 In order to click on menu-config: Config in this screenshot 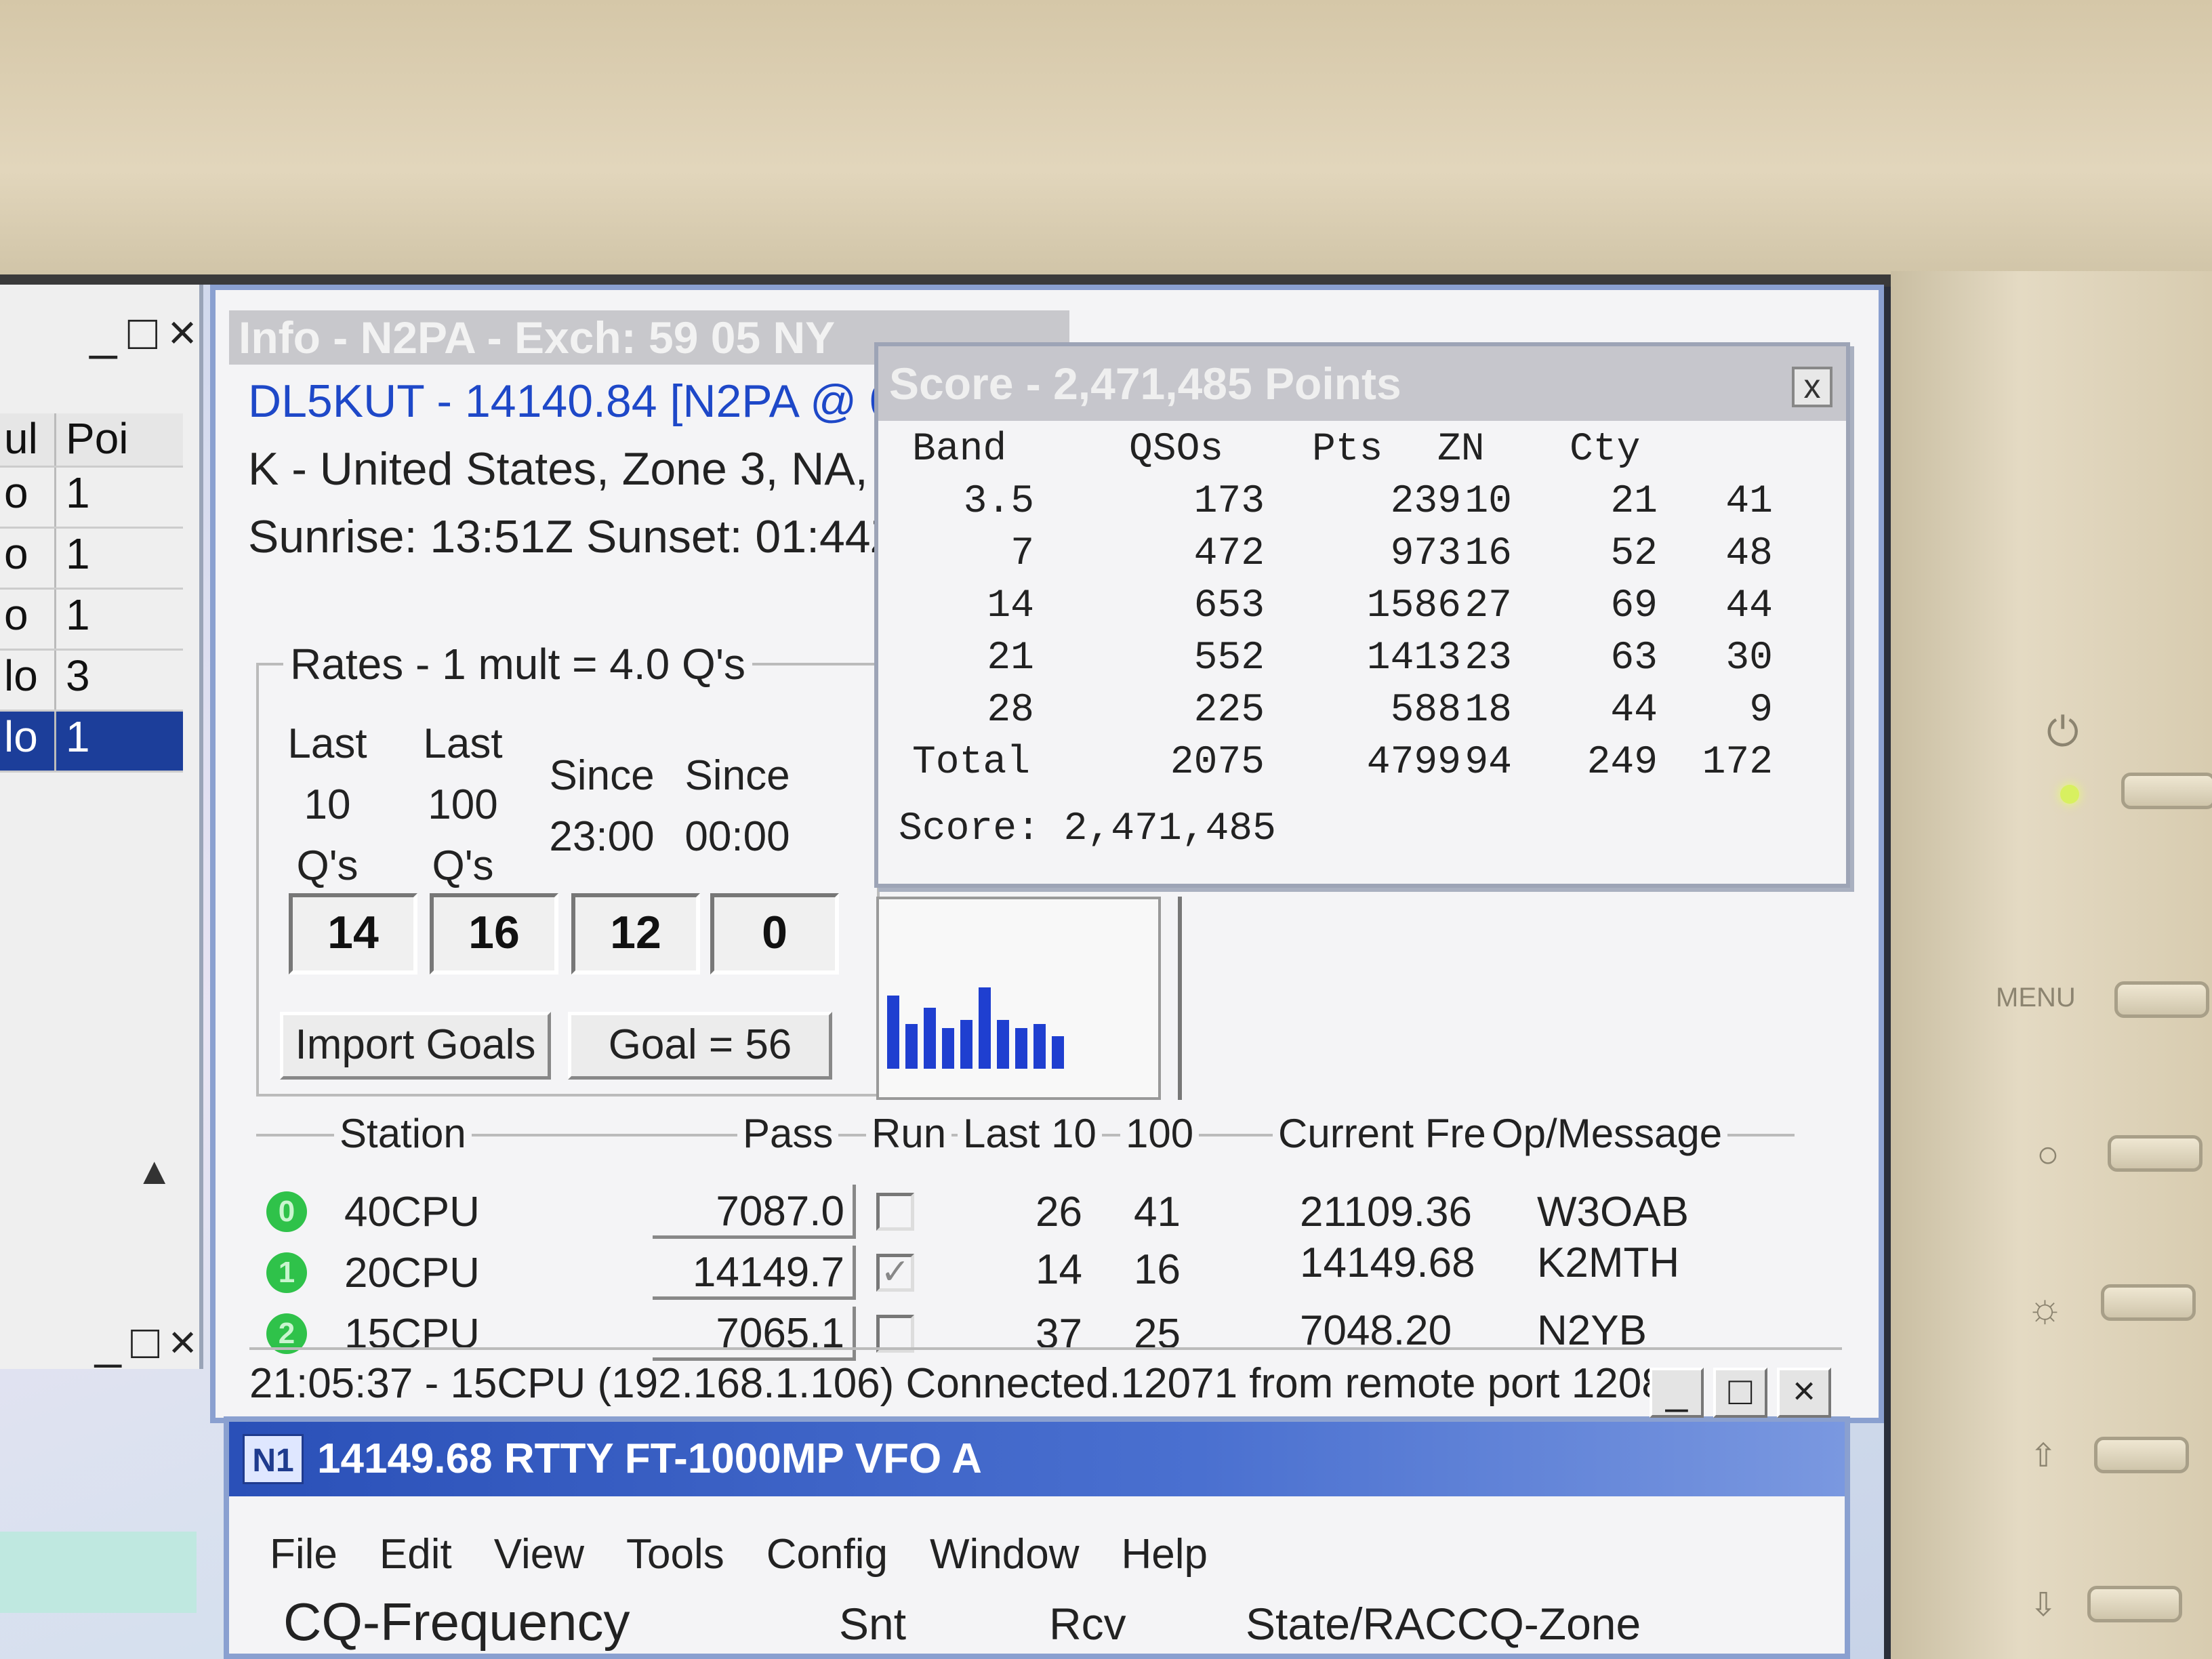, I will do `click(827, 1554)`.